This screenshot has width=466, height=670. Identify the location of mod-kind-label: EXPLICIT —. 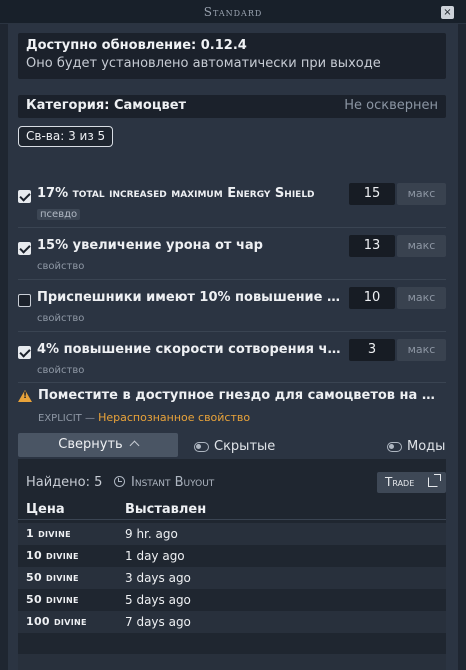
(68, 418).